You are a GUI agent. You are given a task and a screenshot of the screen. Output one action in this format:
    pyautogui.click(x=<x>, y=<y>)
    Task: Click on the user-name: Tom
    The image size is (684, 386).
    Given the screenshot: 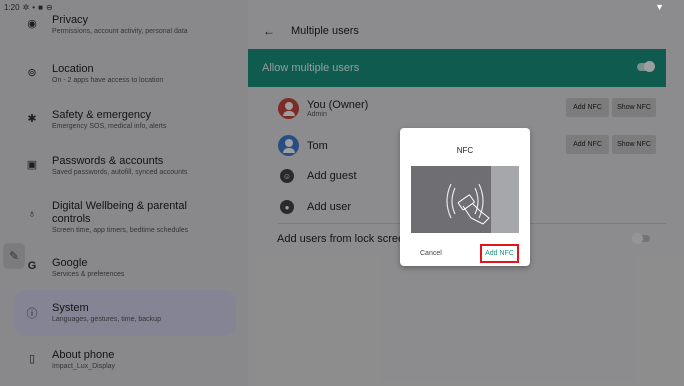 What is the action you would take?
    pyautogui.click(x=317, y=145)
    